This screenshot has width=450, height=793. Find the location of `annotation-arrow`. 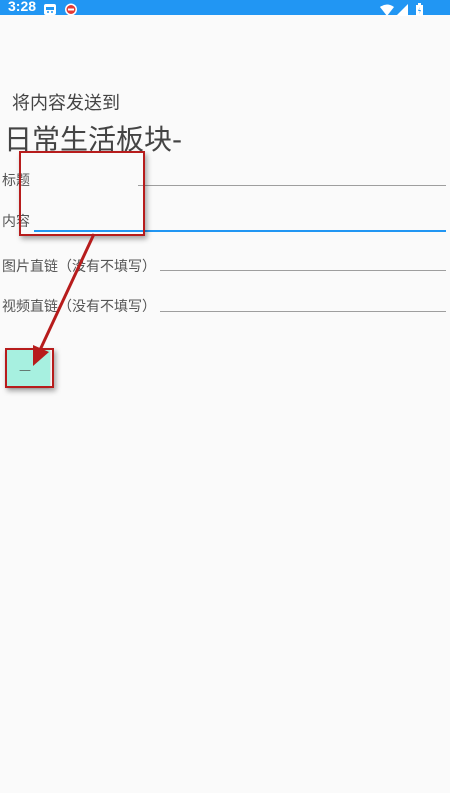

annotation-arrow is located at coordinates (64, 299).